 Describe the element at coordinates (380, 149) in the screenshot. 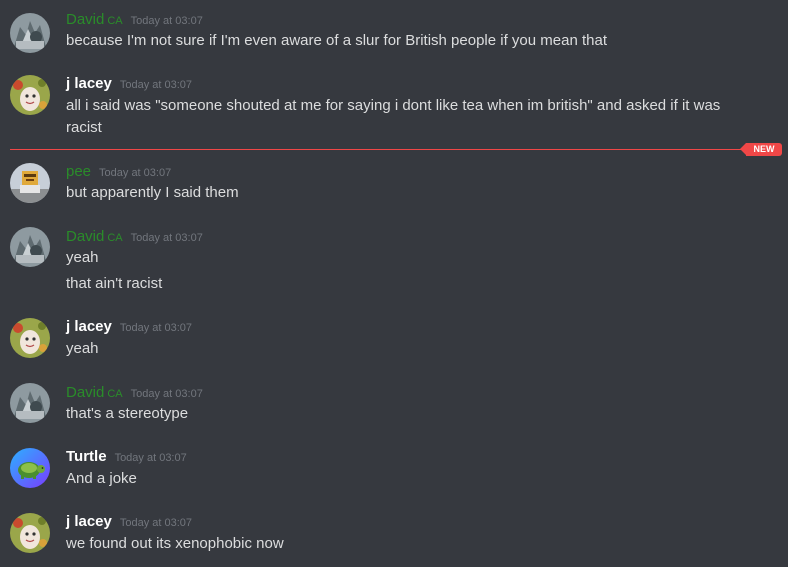

I see `new-messages-divider` at that location.